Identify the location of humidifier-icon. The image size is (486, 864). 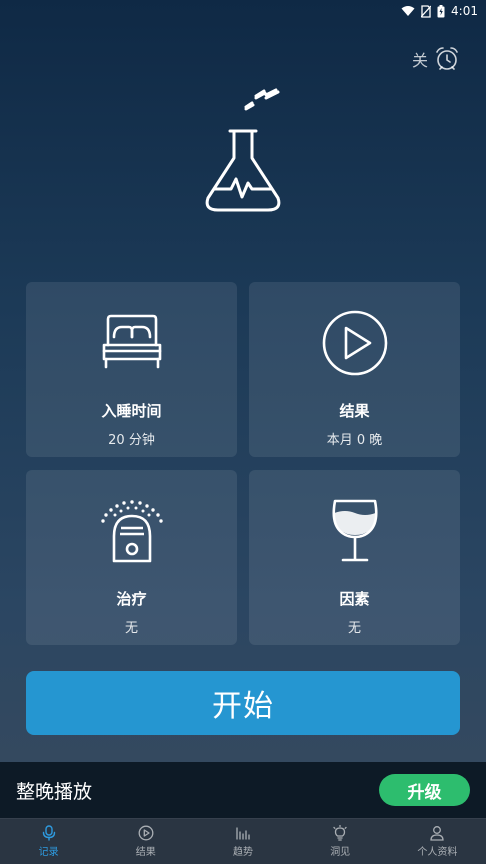
(131, 531).